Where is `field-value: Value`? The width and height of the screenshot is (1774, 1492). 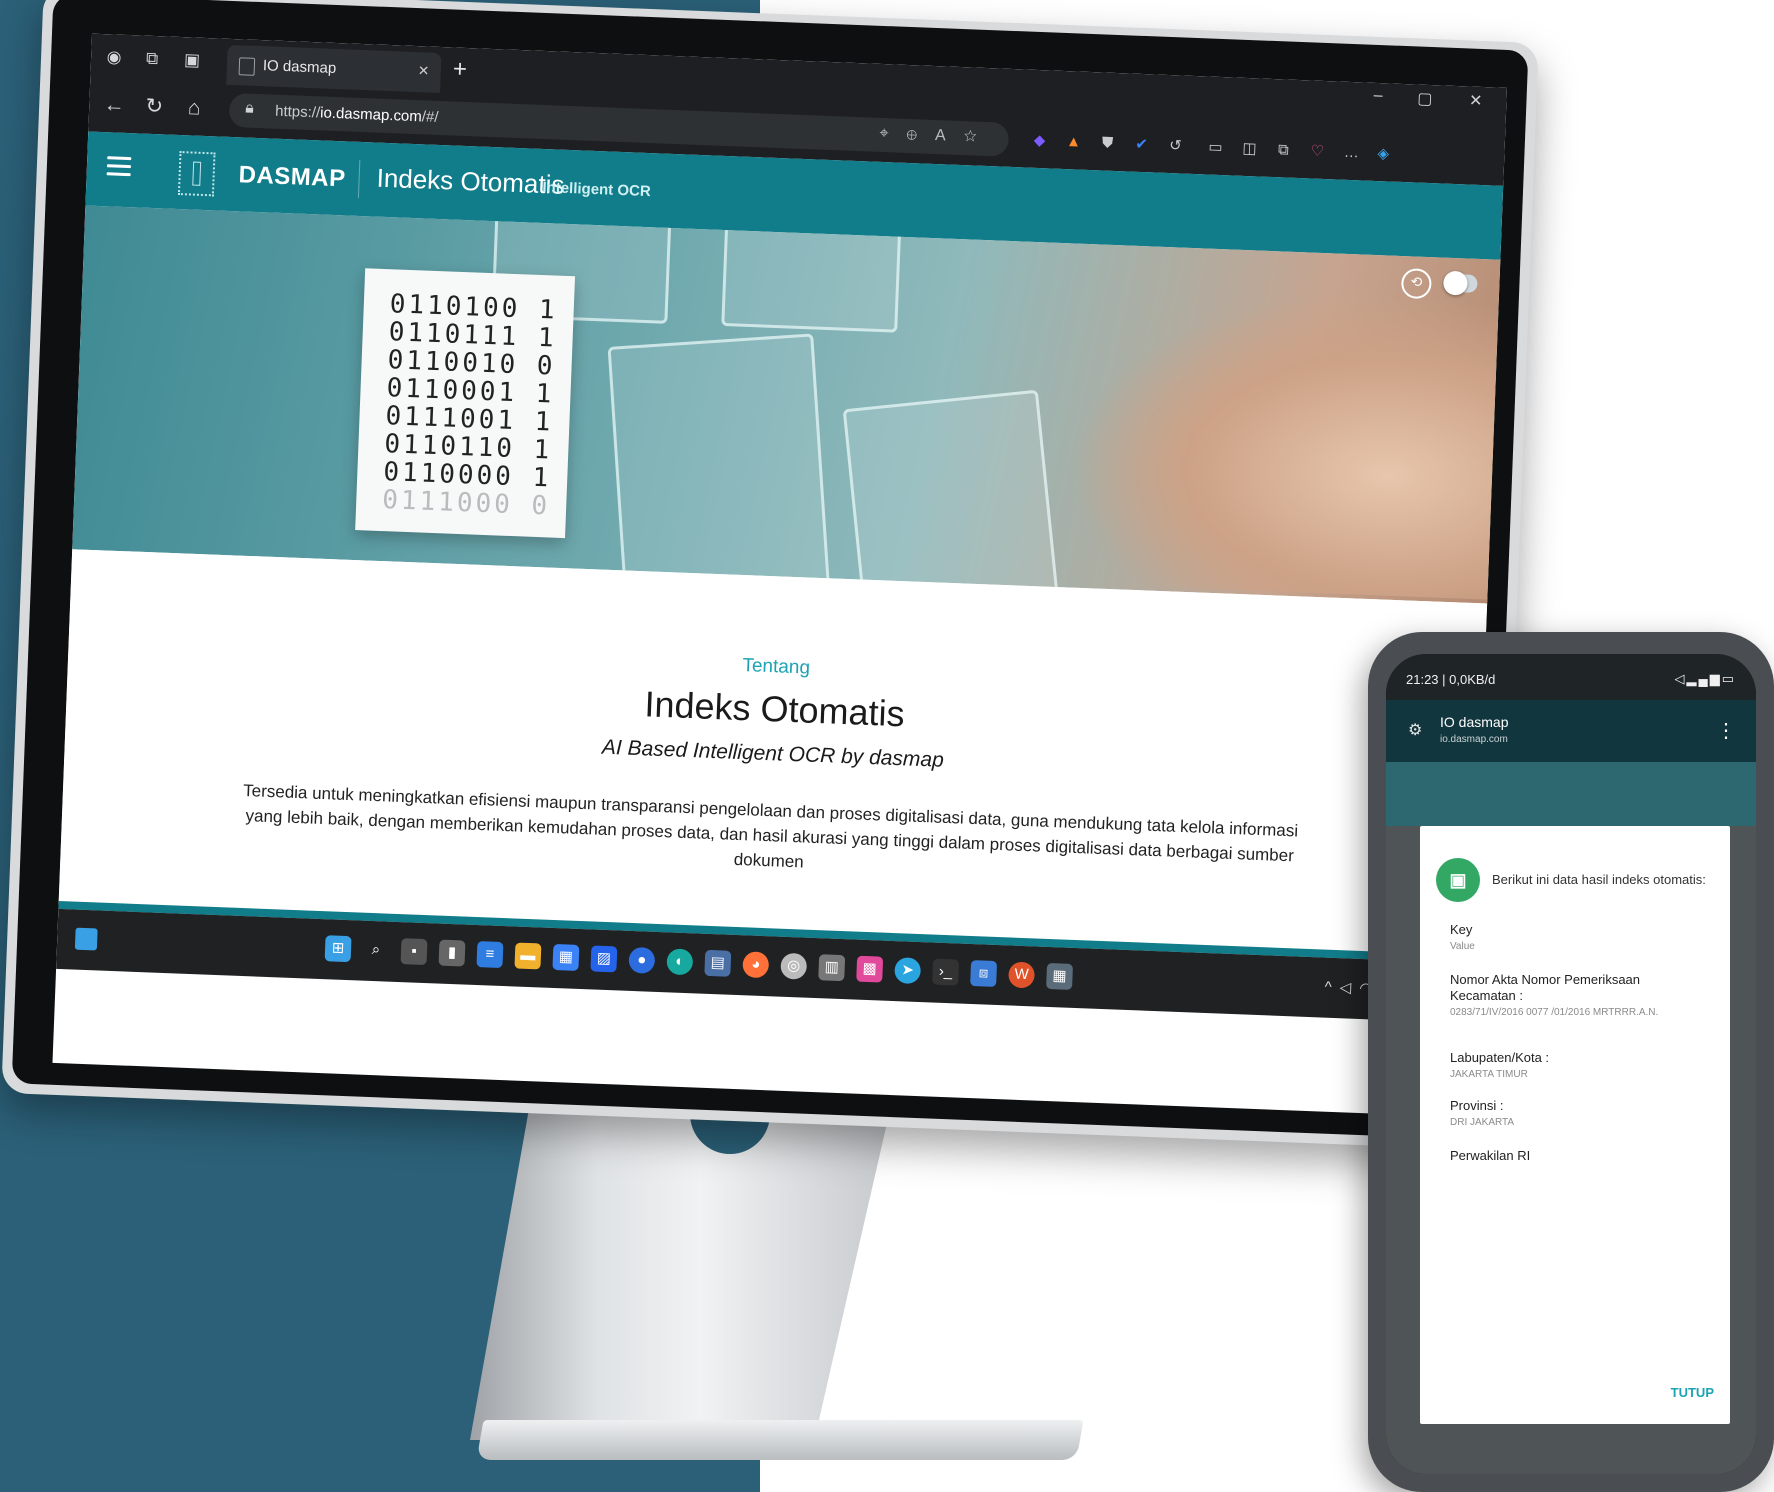
field-value: Value is located at coordinates (1462, 946).